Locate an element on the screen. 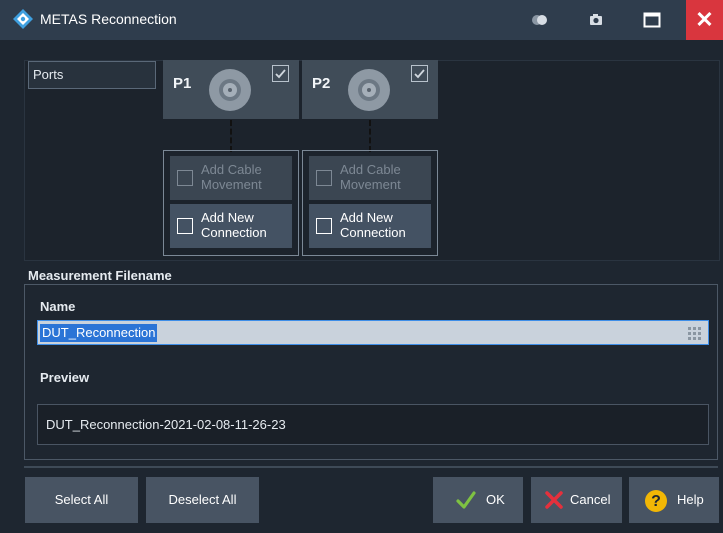 The width and height of the screenshot is (723, 533). port-name: P1 is located at coordinates (182, 83).